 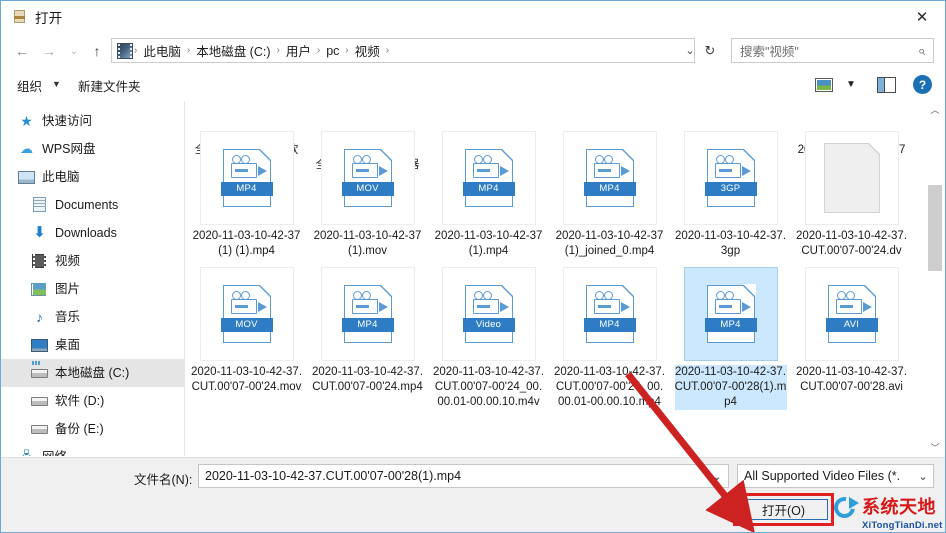 What do you see at coordinates (92, 149) in the screenshot?
I see `sidebar-item-wps-cloud: ☁ WPS网盘` at bounding box center [92, 149].